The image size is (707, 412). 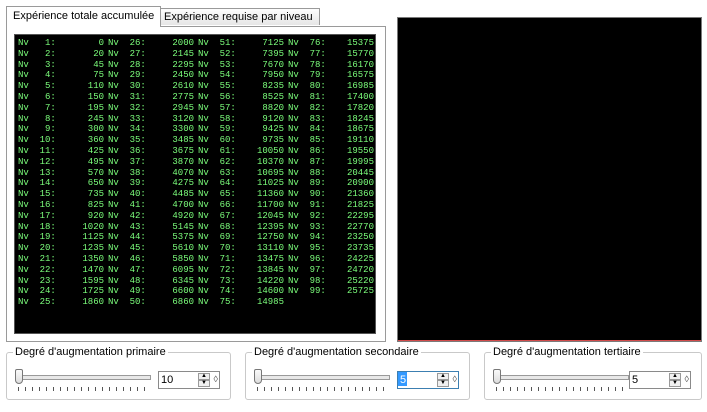 What do you see at coordinates (37, 280) in the screenshot?
I see `level-label: Nv 23:` at bounding box center [37, 280].